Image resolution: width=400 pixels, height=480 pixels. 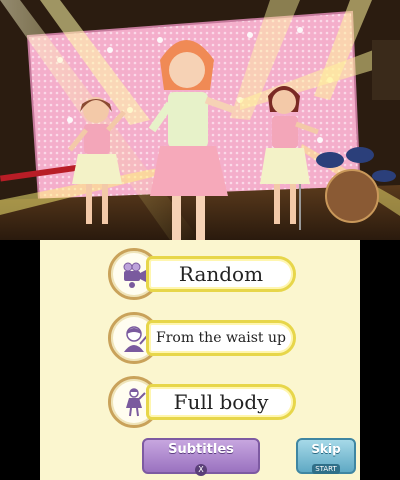 I want to click on option-full-body-plate: Full body, so click(x=221, y=402).